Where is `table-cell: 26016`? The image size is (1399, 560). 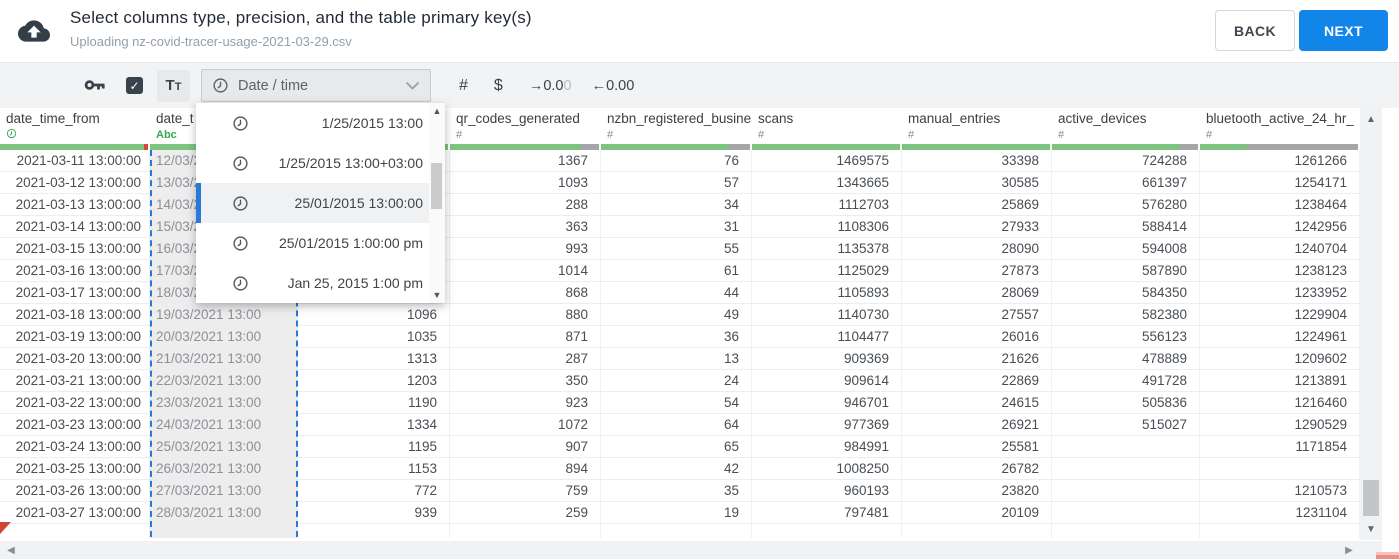 table-cell: 26016 is located at coordinates (977, 336).